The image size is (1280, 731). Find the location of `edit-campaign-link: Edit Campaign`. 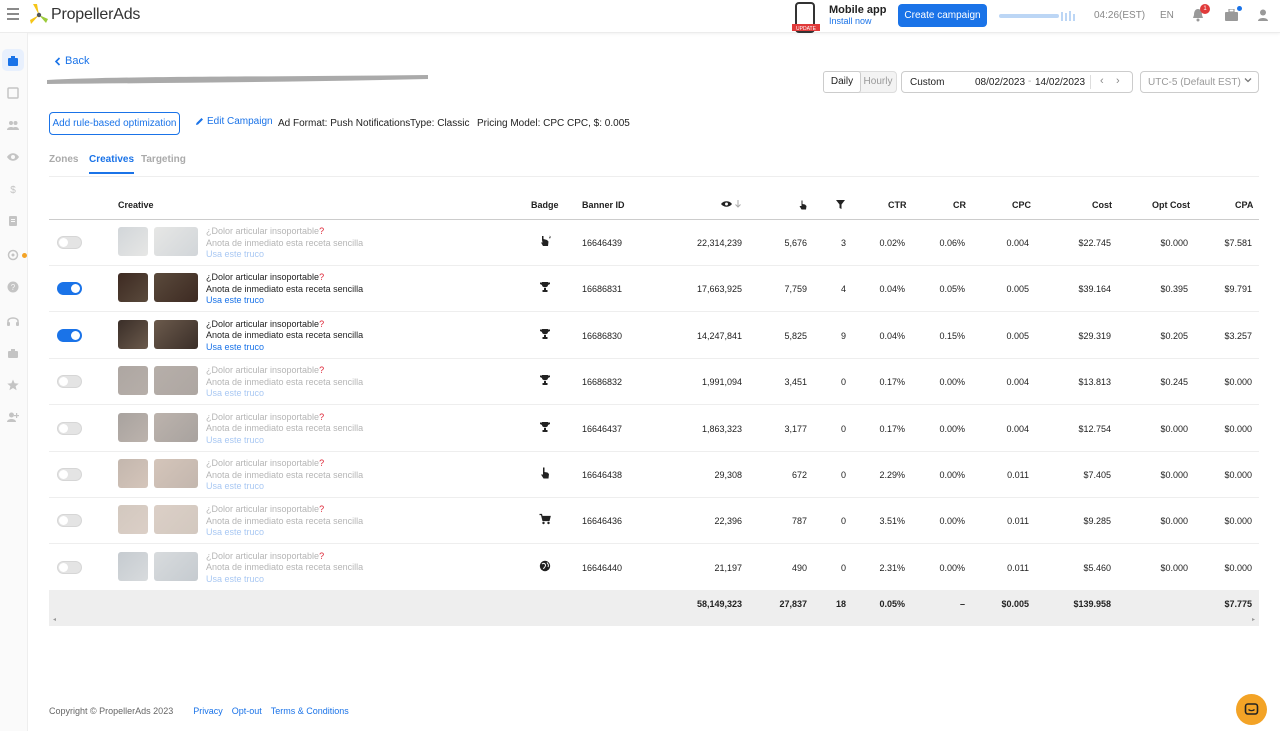

edit-campaign-link: Edit Campaign is located at coordinates (234, 121).